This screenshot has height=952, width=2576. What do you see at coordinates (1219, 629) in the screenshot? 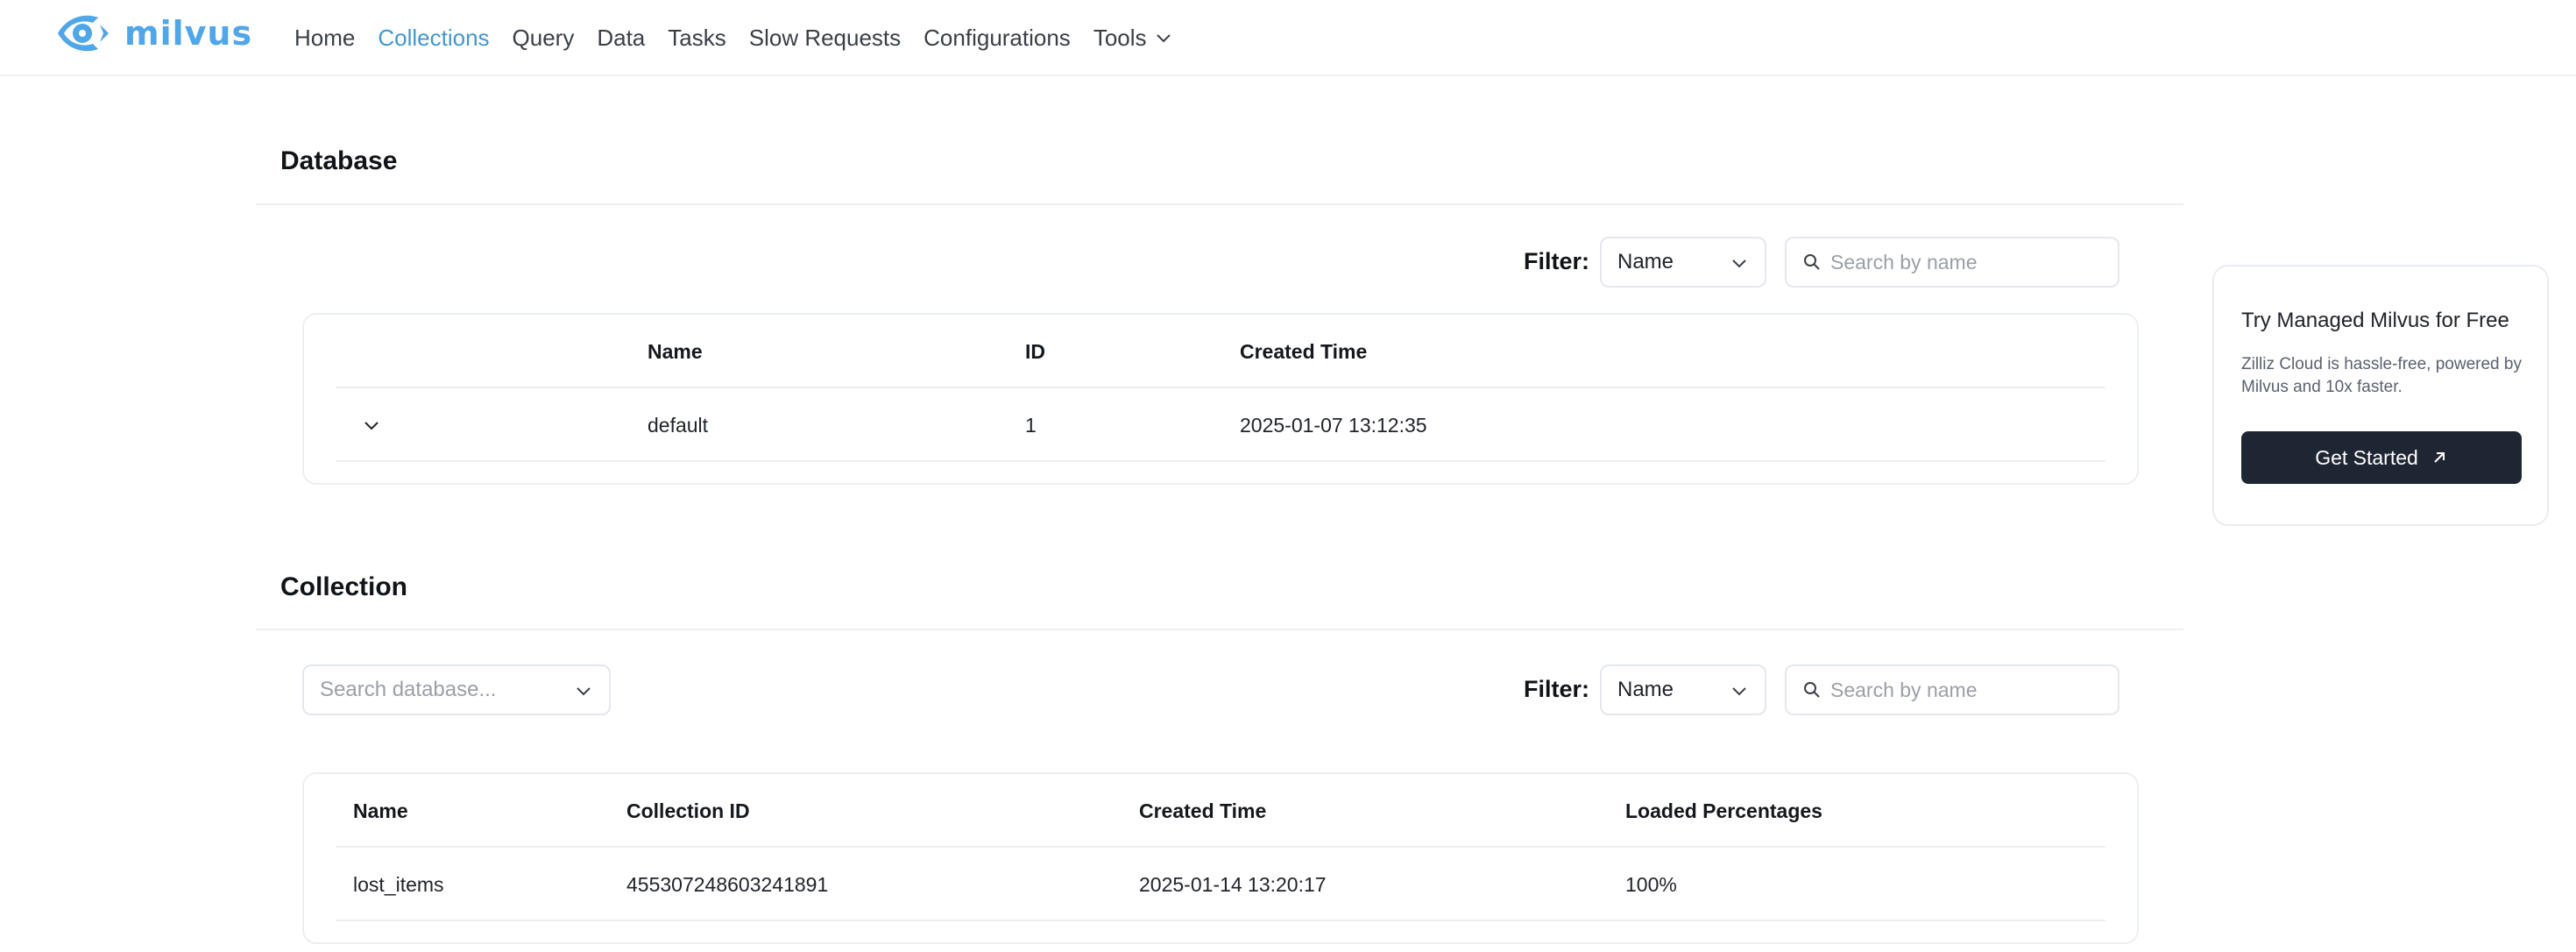
I see `collection-divider` at bounding box center [1219, 629].